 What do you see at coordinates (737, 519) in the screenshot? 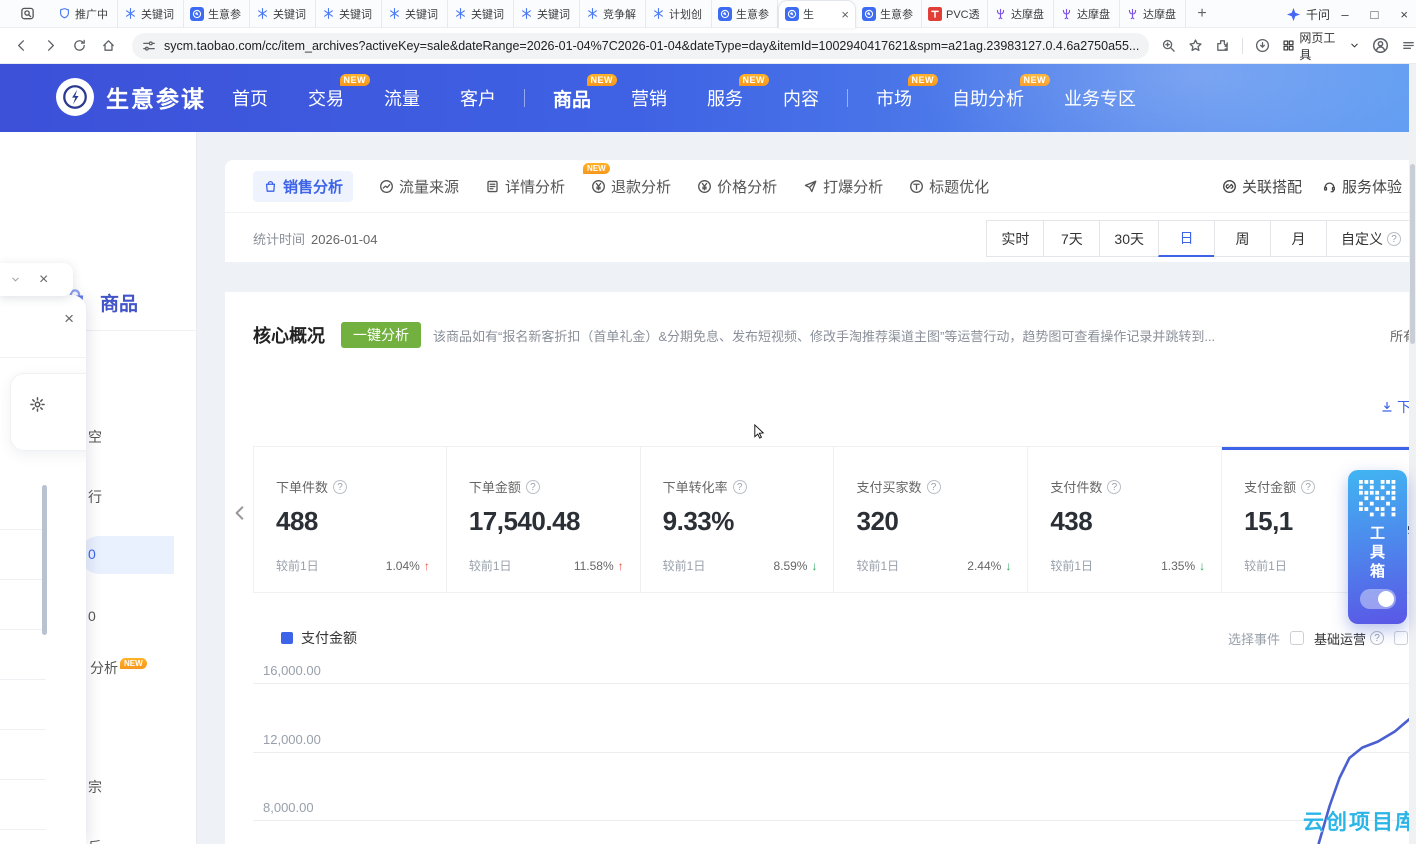
I see `metric-card-下单转化率: 下单转化率? 9.33% 较前1日 8.59% ↓` at bounding box center [737, 519].